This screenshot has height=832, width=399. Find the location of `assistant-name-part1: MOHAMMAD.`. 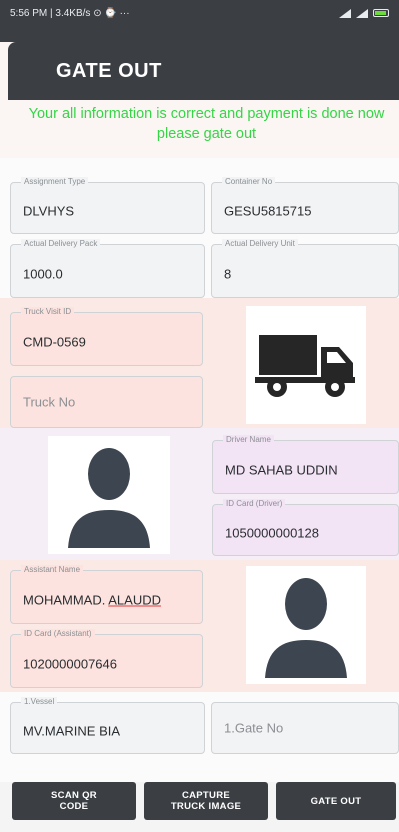

assistant-name-part1: MOHAMMAD. is located at coordinates (64, 600).